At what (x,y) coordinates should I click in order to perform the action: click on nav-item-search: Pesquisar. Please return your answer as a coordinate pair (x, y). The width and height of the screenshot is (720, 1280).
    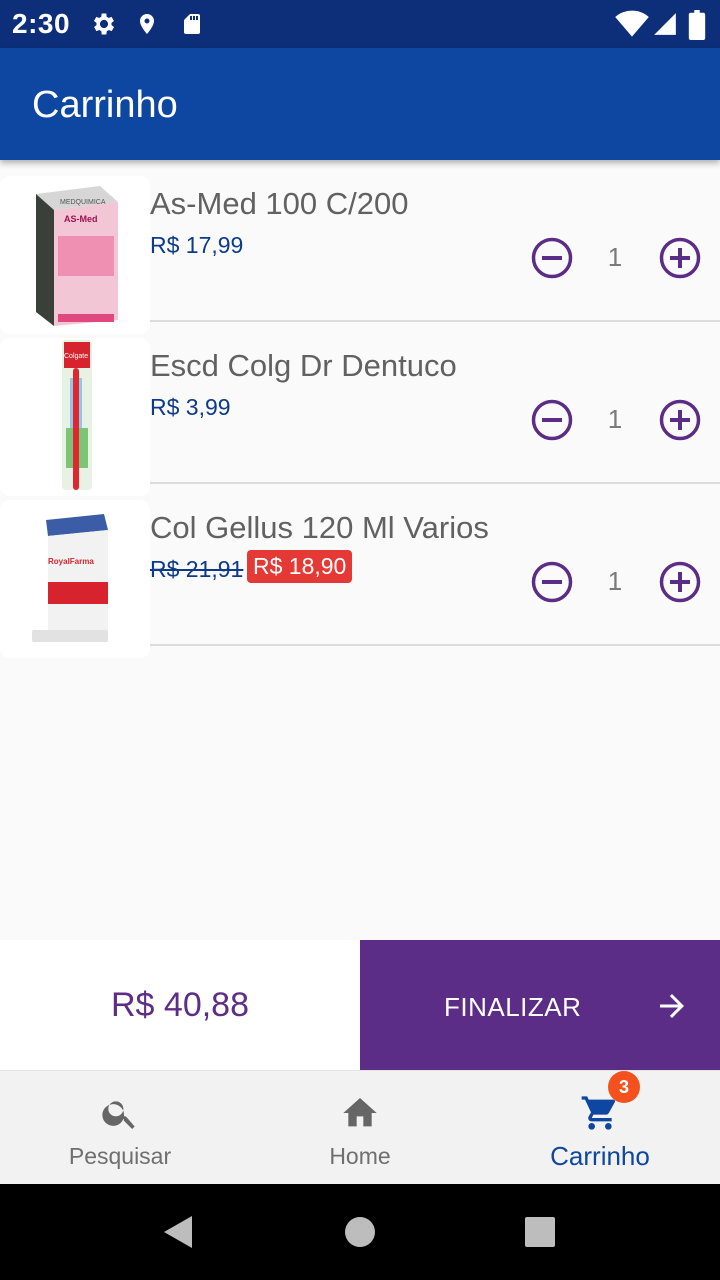
    Looking at the image, I should click on (120, 1128).